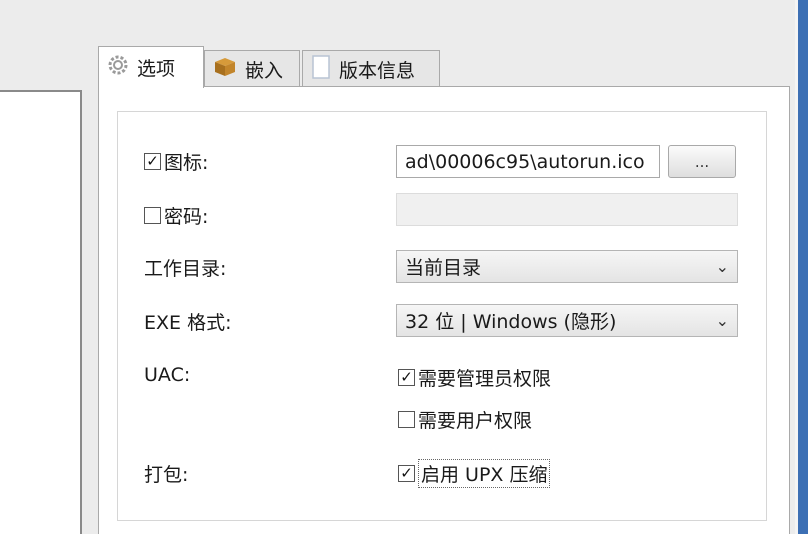 The width and height of the screenshot is (808, 534). I want to click on uac-user-option: 需要用户权限, so click(465, 419).